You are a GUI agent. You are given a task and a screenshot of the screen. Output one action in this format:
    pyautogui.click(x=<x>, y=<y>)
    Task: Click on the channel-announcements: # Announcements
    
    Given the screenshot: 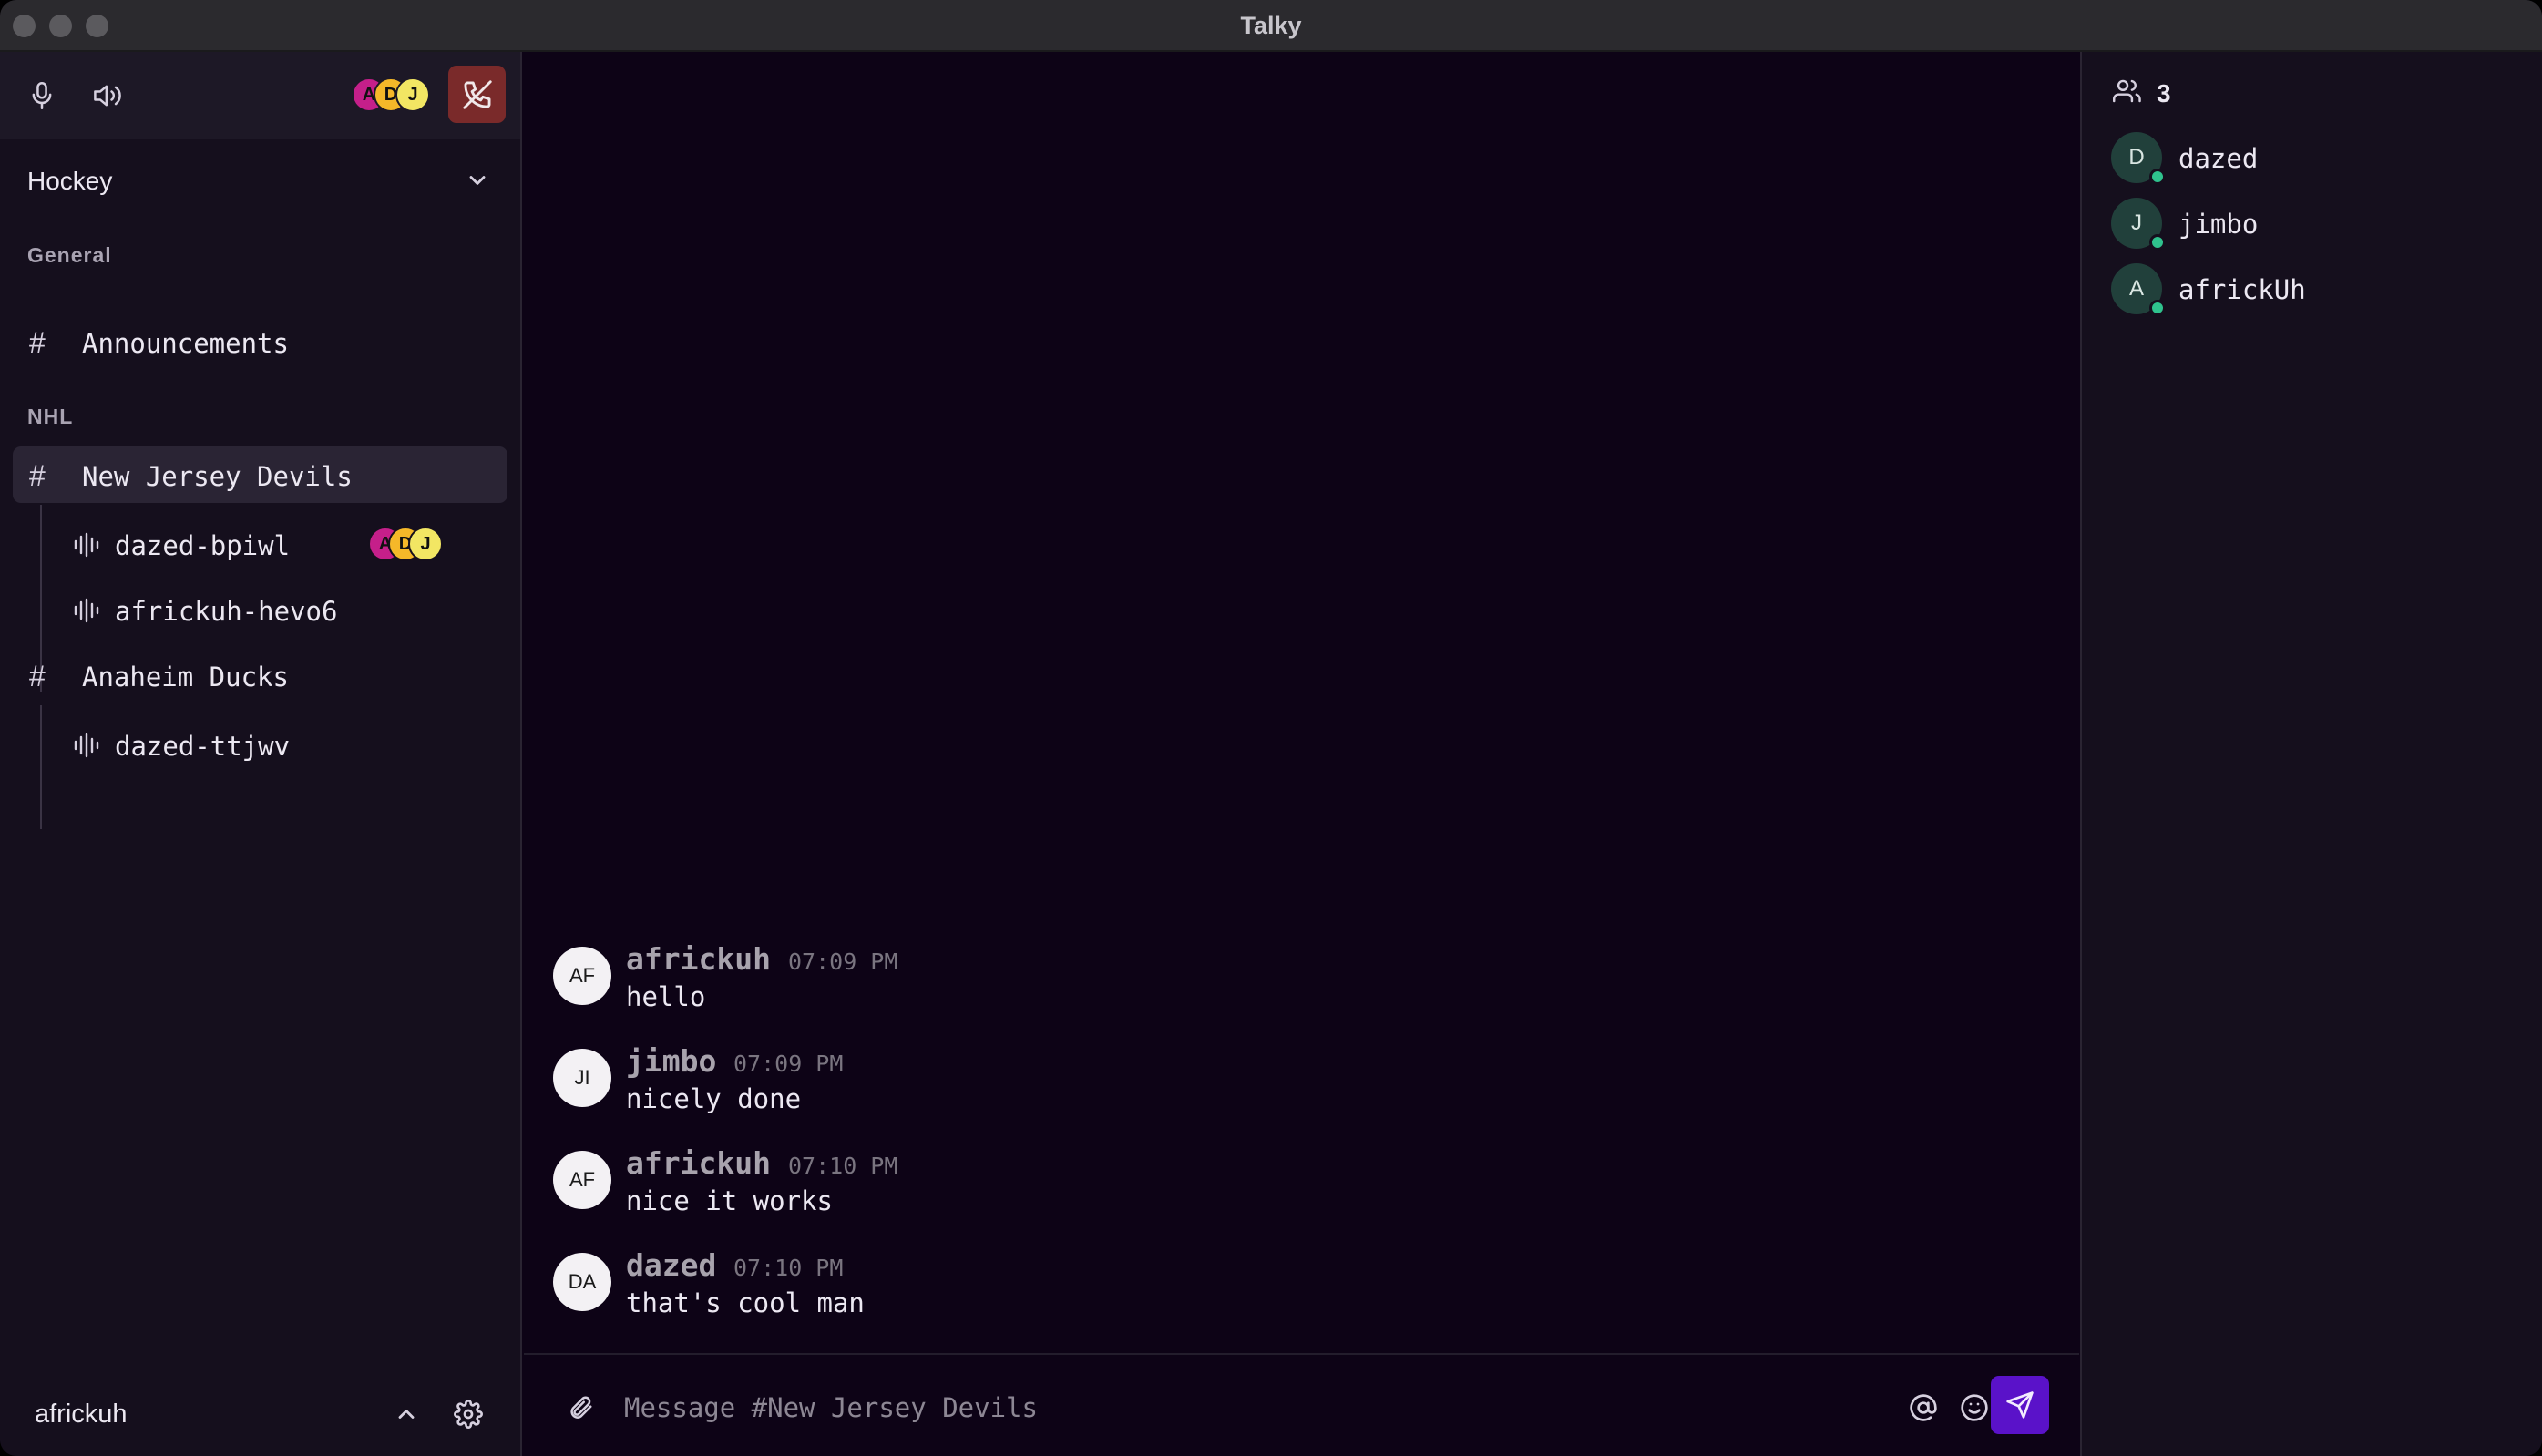 What is the action you would take?
    pyautogui.click(x=260, y=341)
    